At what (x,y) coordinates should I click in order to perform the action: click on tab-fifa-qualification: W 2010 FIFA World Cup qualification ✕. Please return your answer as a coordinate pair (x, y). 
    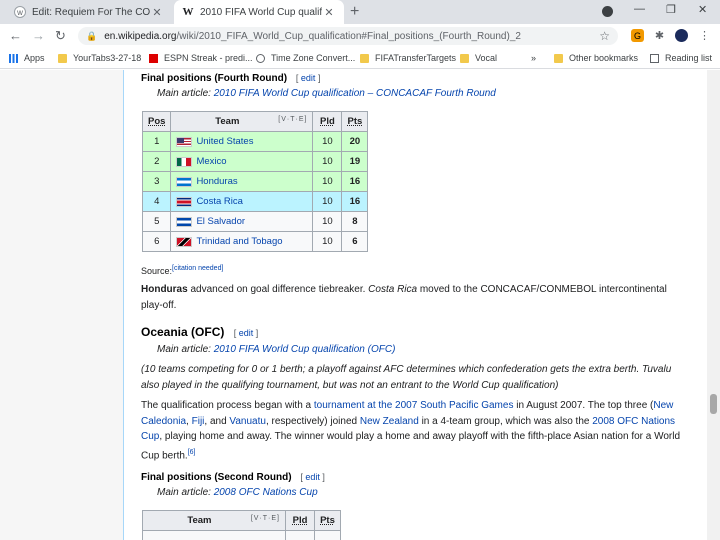
    Looking at the image, I should click on (259, 12).